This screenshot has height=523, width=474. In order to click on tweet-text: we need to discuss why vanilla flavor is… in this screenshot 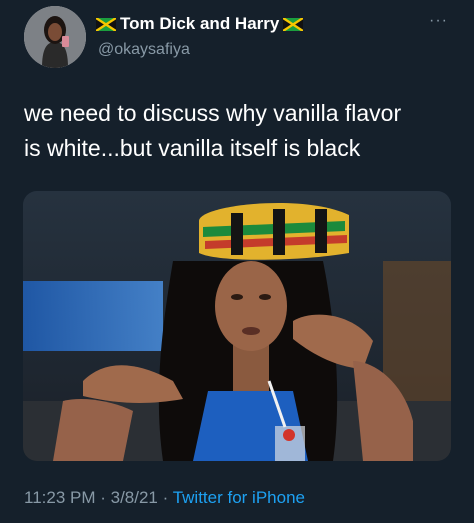, I will do `click(239, 131)`.